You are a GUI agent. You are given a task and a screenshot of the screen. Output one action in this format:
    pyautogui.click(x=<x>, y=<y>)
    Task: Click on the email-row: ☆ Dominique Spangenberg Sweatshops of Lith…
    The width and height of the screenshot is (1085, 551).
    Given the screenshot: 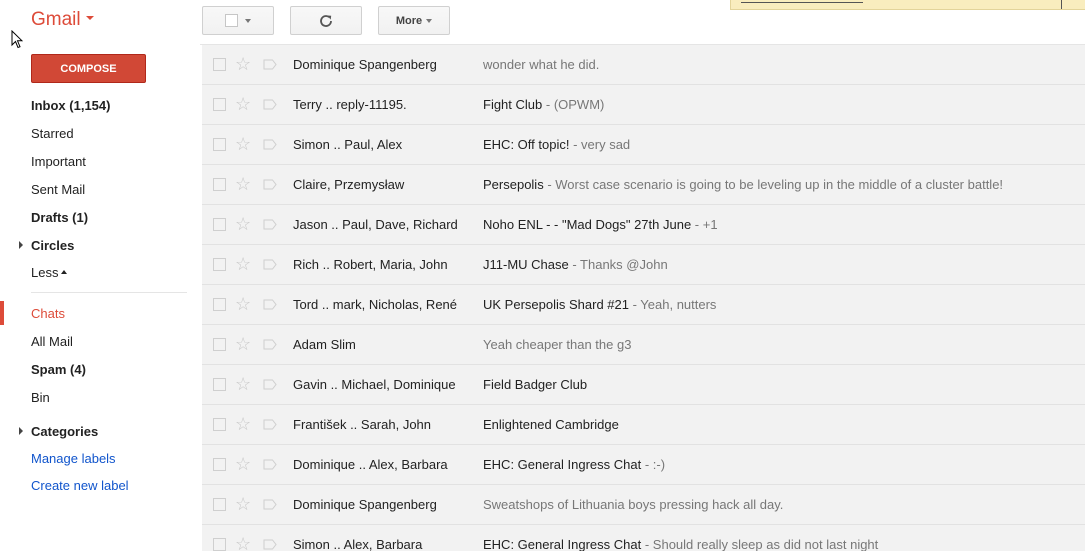 What is the action you would take?
    pyautogui.click(x=643, y=505)
    